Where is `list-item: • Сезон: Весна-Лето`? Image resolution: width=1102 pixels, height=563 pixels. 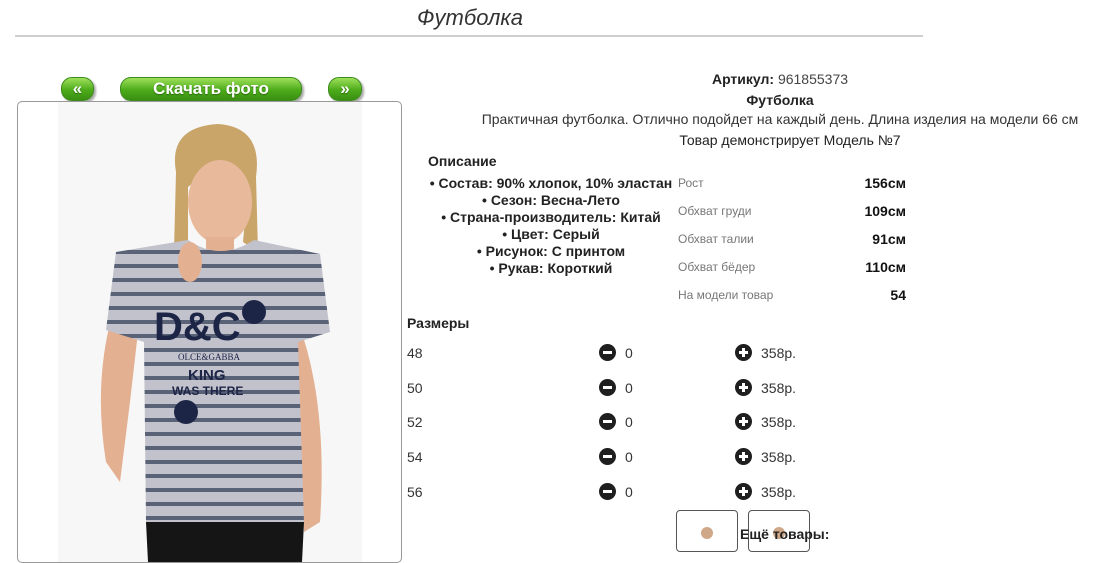 list-item: • Сезон: Весна-Лето is located at coordinates (551, 200).